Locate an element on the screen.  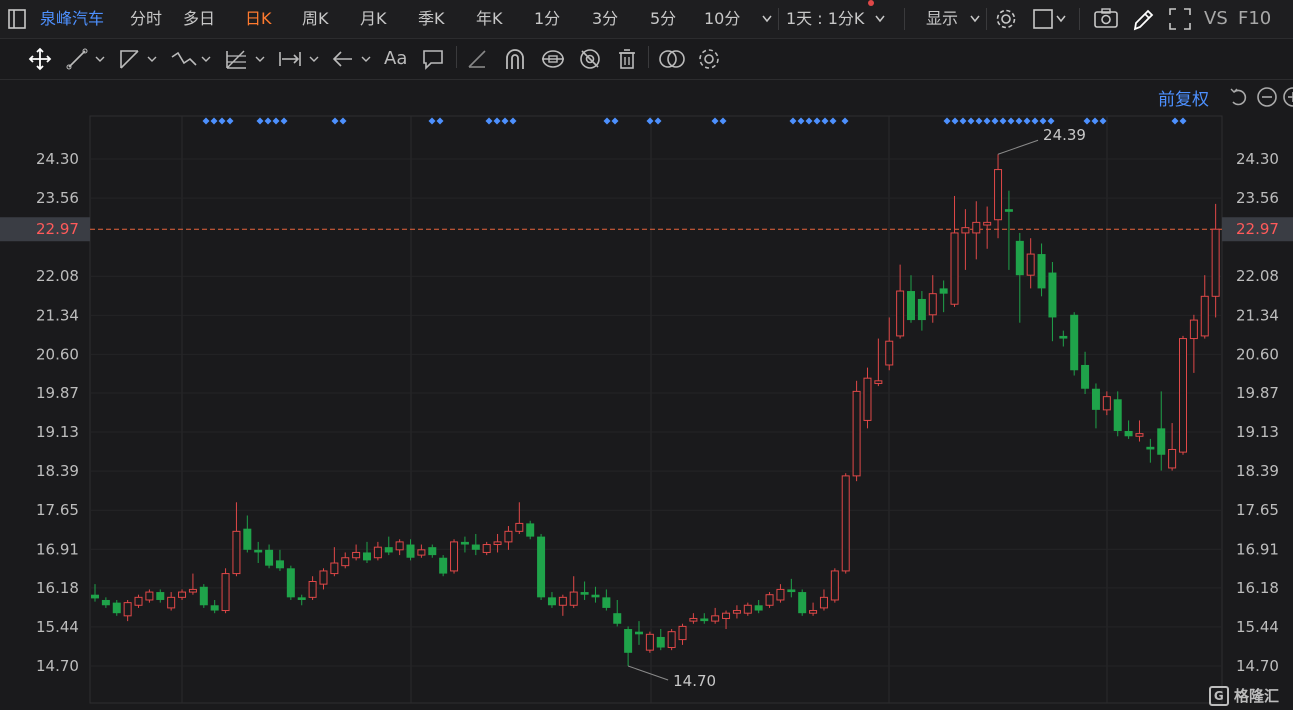
y-tick-label-left: 19.87 is located at coordinates (57, 393).